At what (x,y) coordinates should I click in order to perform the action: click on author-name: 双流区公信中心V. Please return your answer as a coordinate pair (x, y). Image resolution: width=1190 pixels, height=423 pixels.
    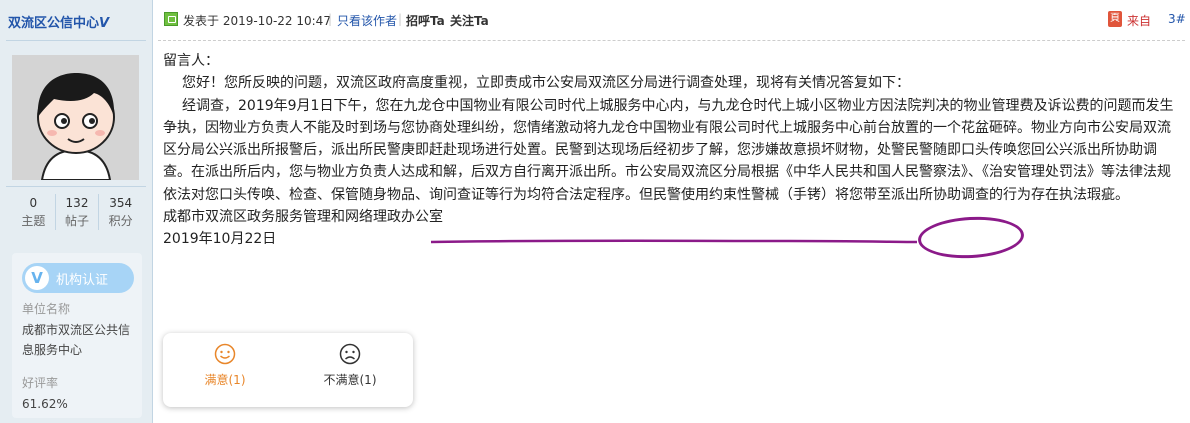
    Looking at the image, I should click on (58, 21).